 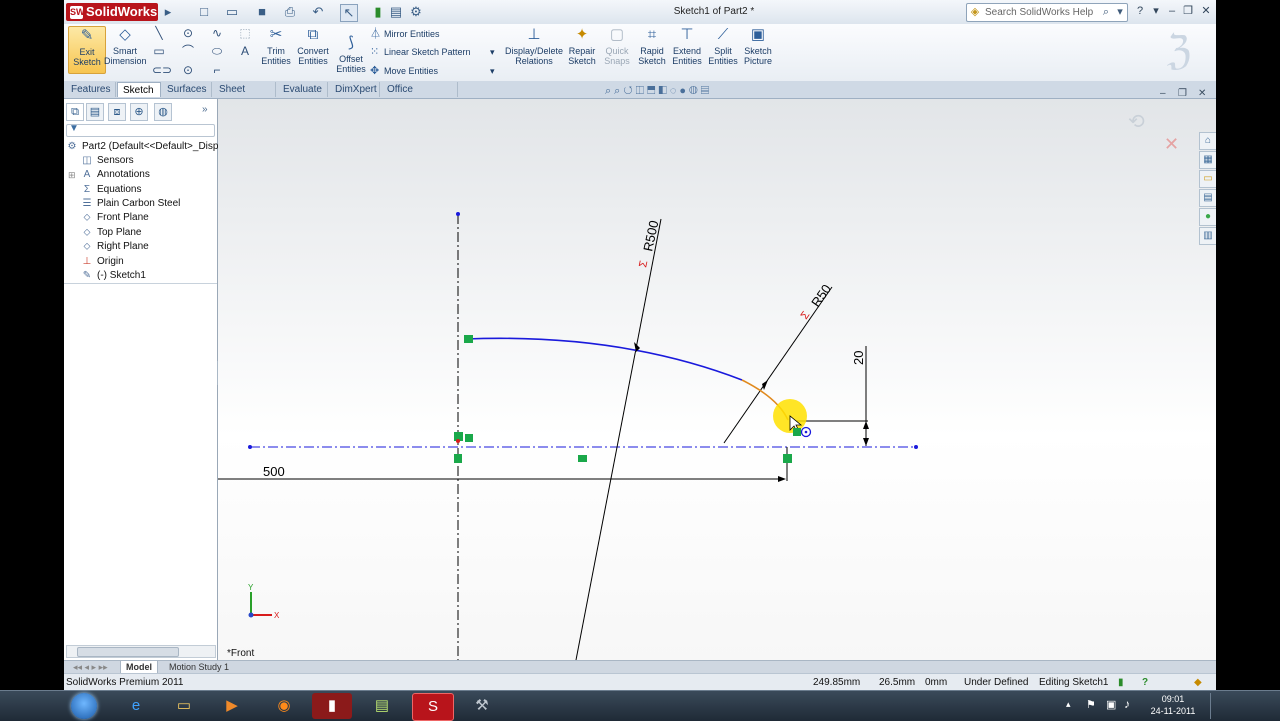 I want to click on tree-item-equations: Σ Equations, so click(x=111, y=190).